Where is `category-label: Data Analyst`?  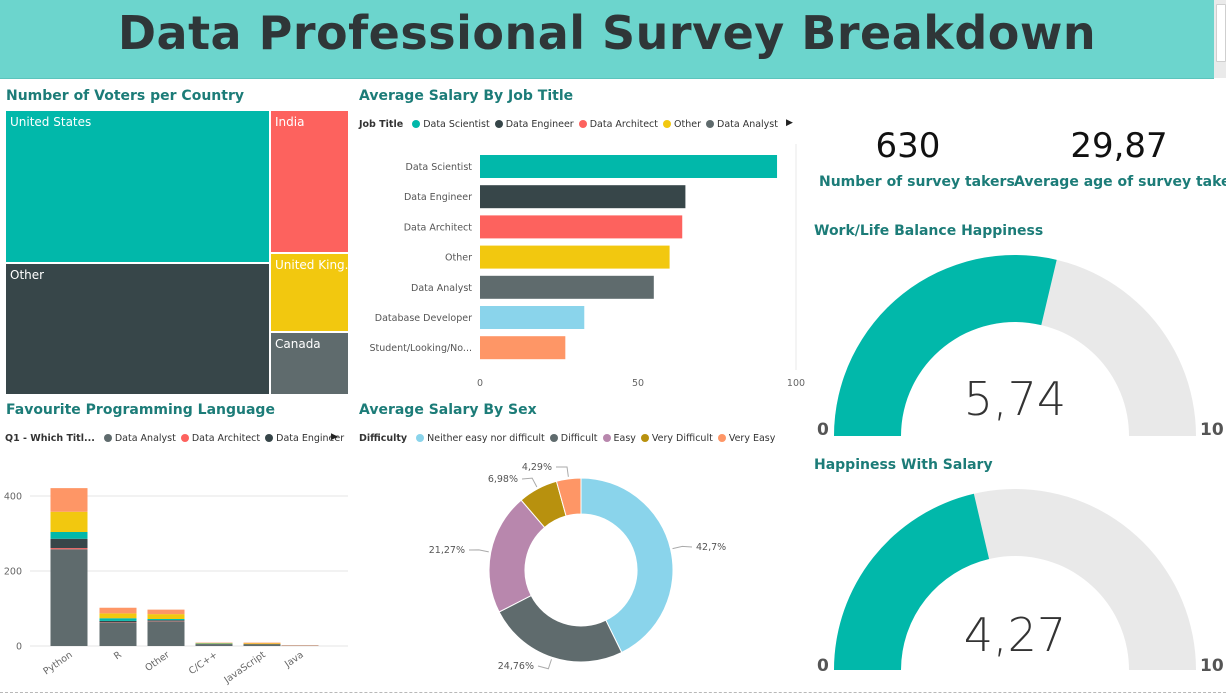 category-label: Data Analyst is located at coordinates (441, 288).